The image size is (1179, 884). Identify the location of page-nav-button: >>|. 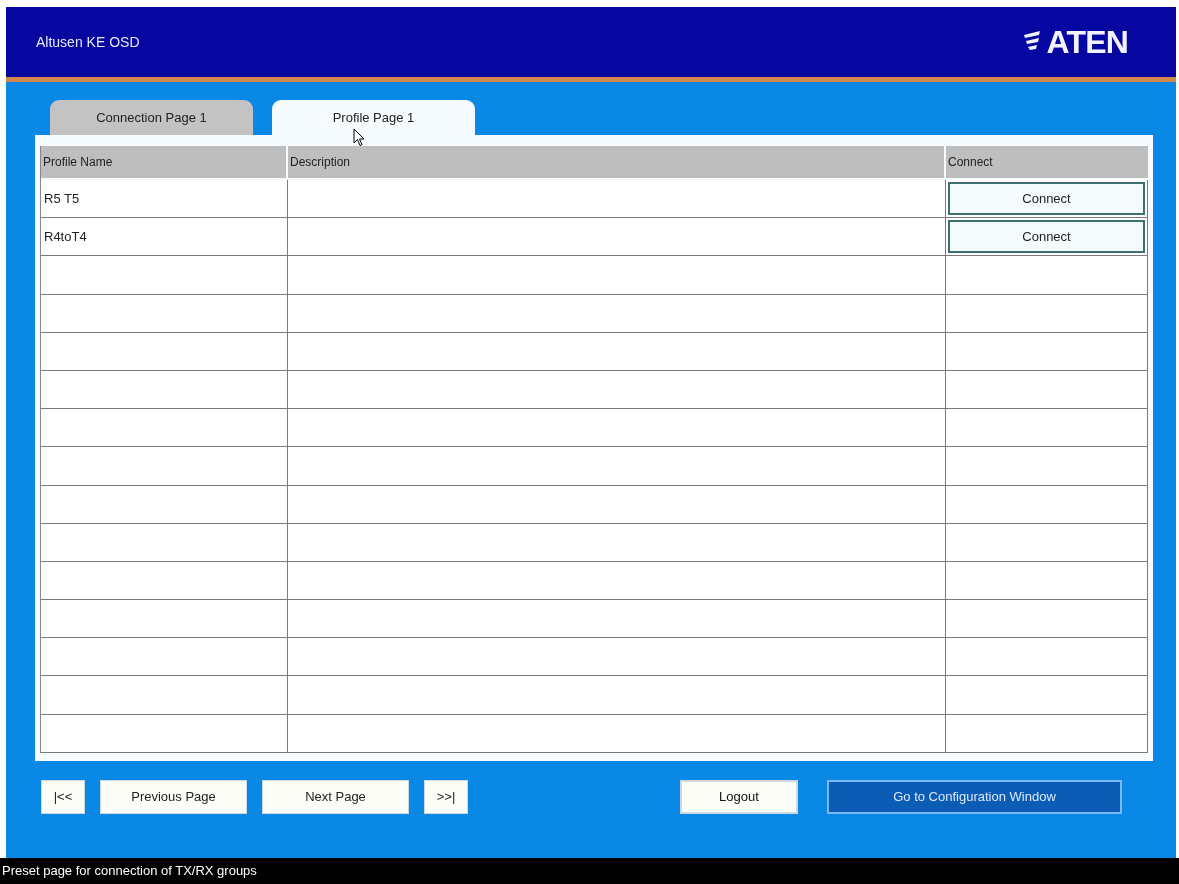
(446, 797).